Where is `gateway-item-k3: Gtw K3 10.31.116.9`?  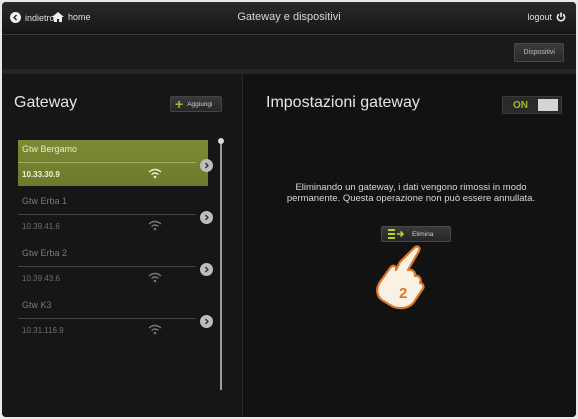 gateway-item-k3: Gtw K3 10.31.116.9 is located at coordinates (115, 322).